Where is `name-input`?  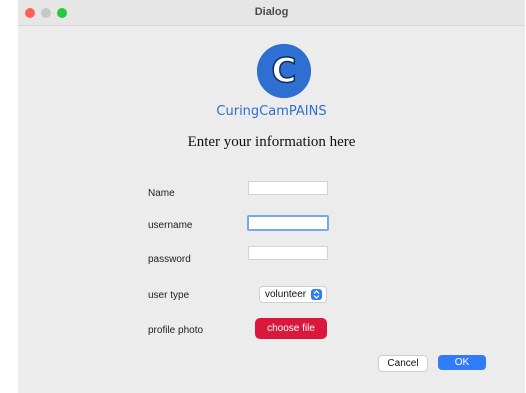 name-input is located at coordinates (288, 188).